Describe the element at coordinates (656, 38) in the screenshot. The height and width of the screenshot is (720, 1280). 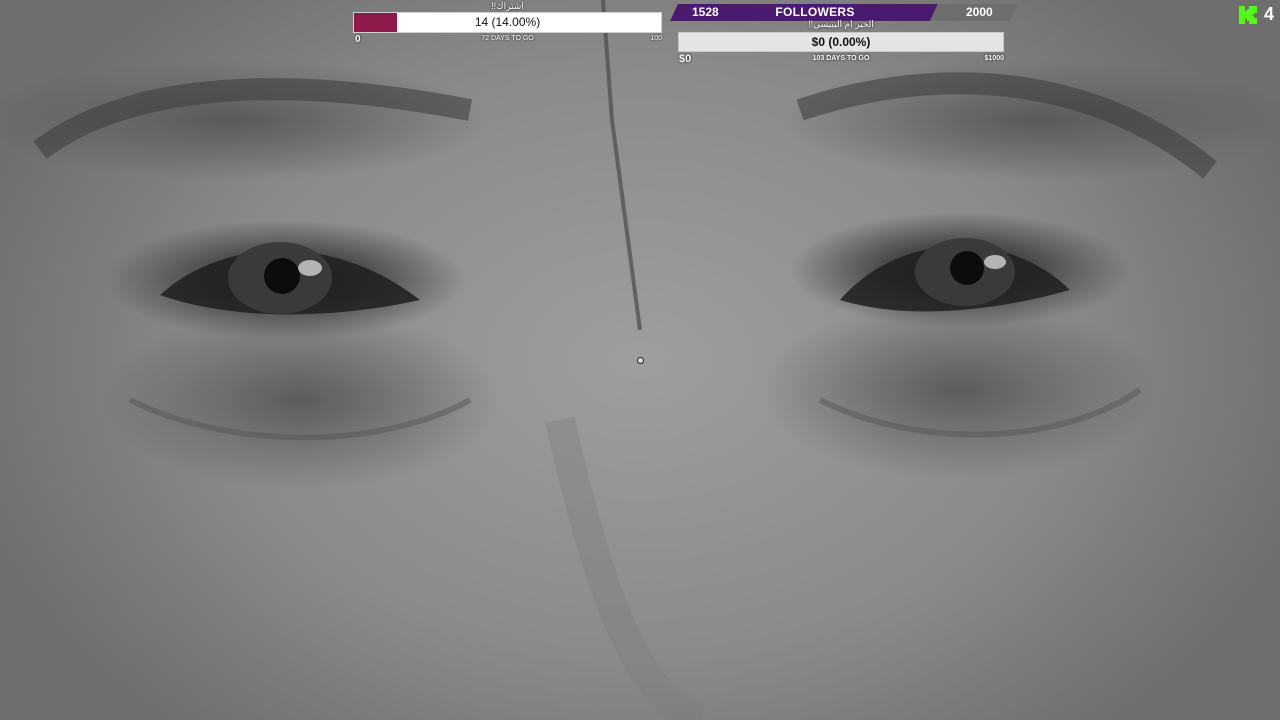
I see `subscription-goal-max: 100` at that location.